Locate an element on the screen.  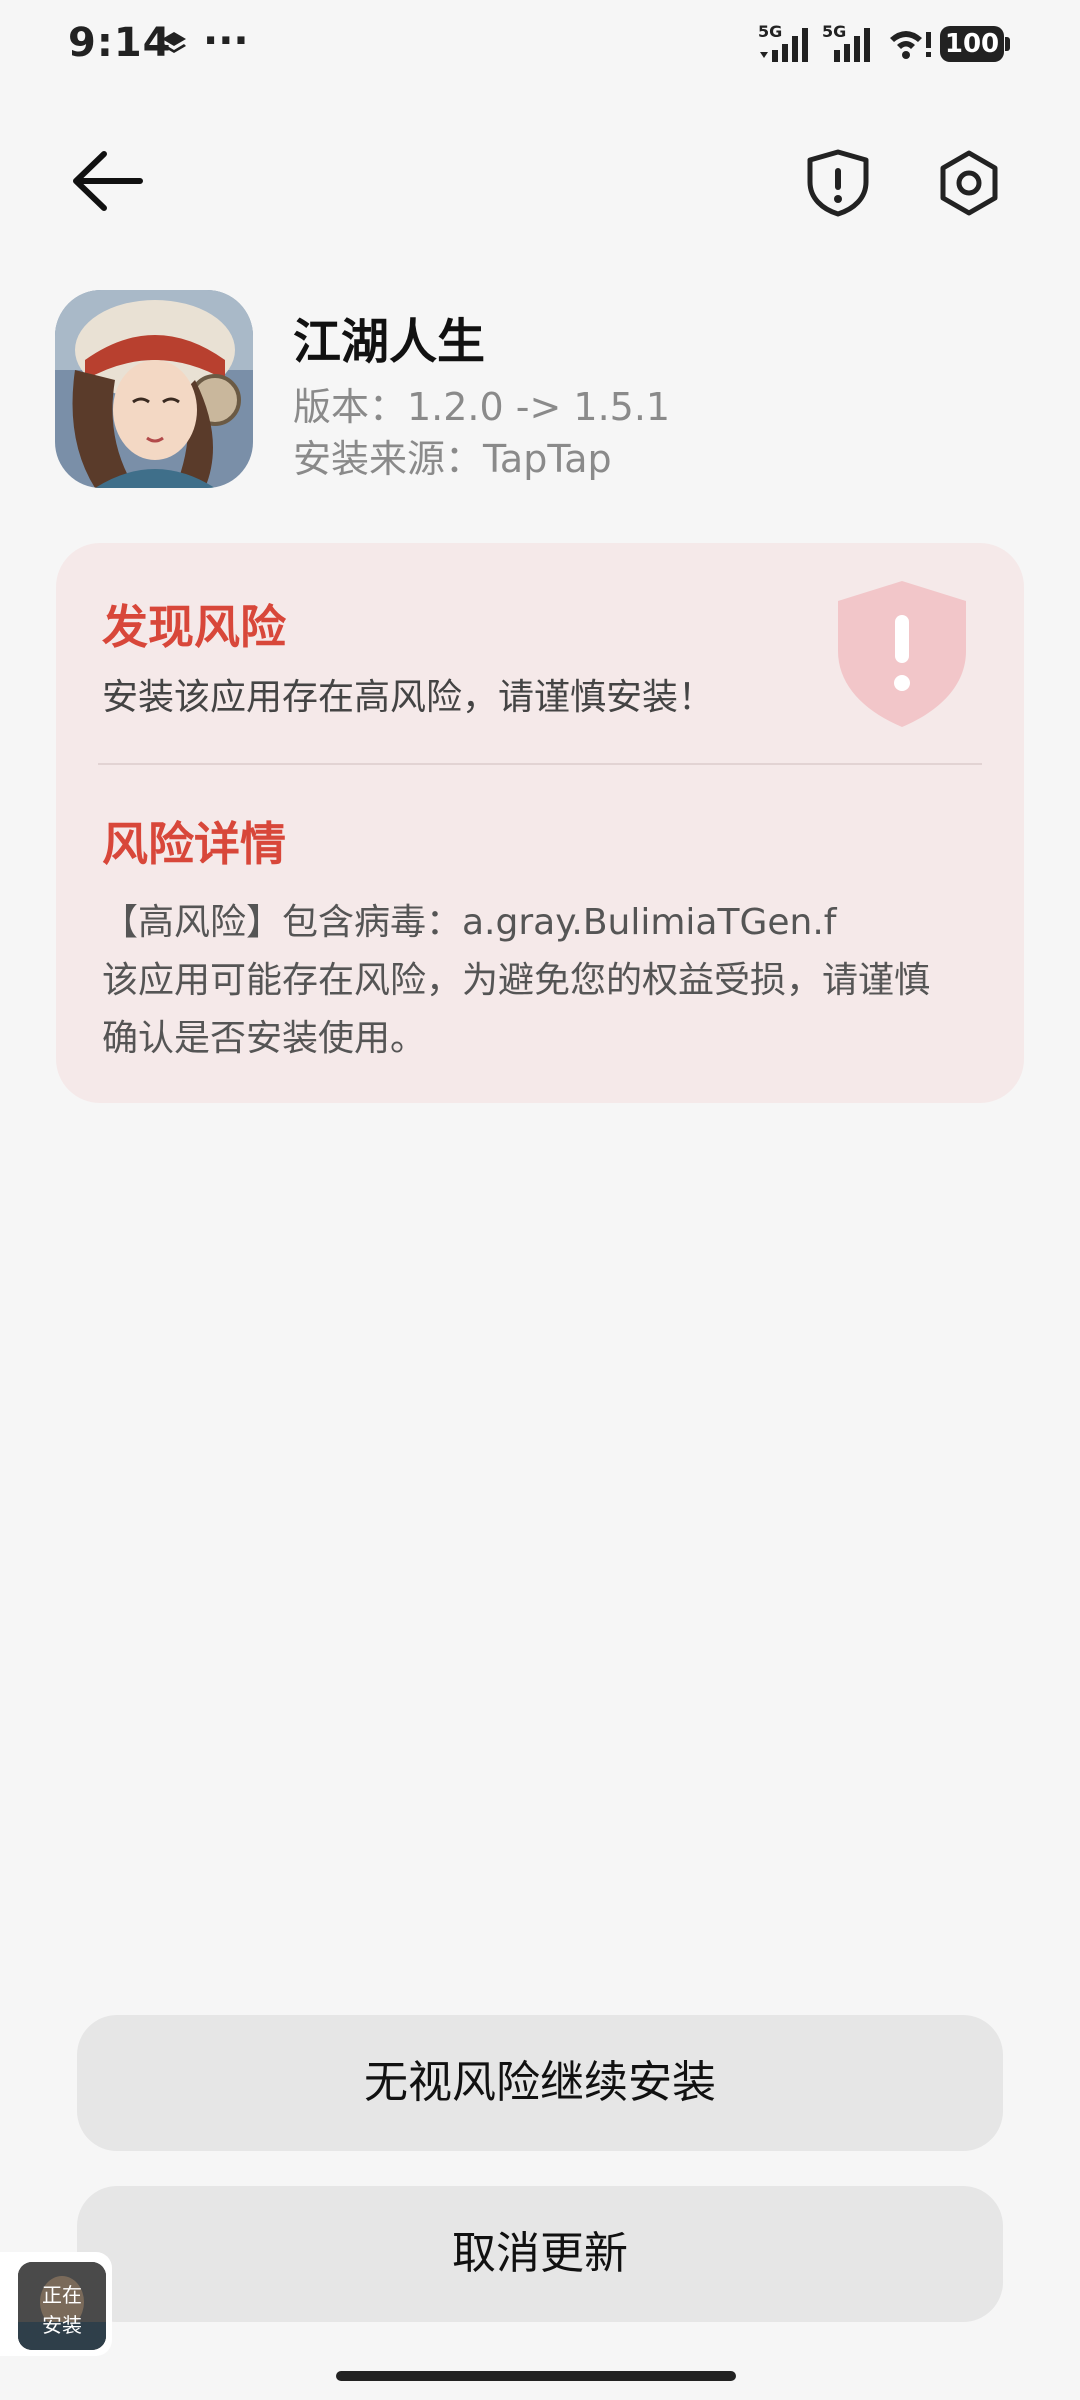
wifi-icon is located at coordinates (911, 46).